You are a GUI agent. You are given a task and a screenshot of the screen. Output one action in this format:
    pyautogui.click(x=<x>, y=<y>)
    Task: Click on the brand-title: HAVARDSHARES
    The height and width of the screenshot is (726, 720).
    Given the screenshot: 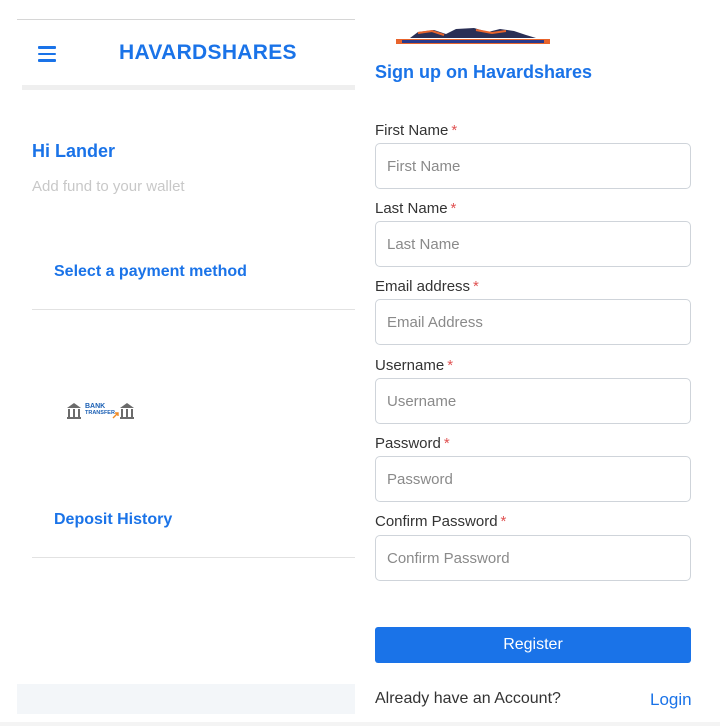 What is the action you would take?
    pyautogui.click(x=208, y=52)
    